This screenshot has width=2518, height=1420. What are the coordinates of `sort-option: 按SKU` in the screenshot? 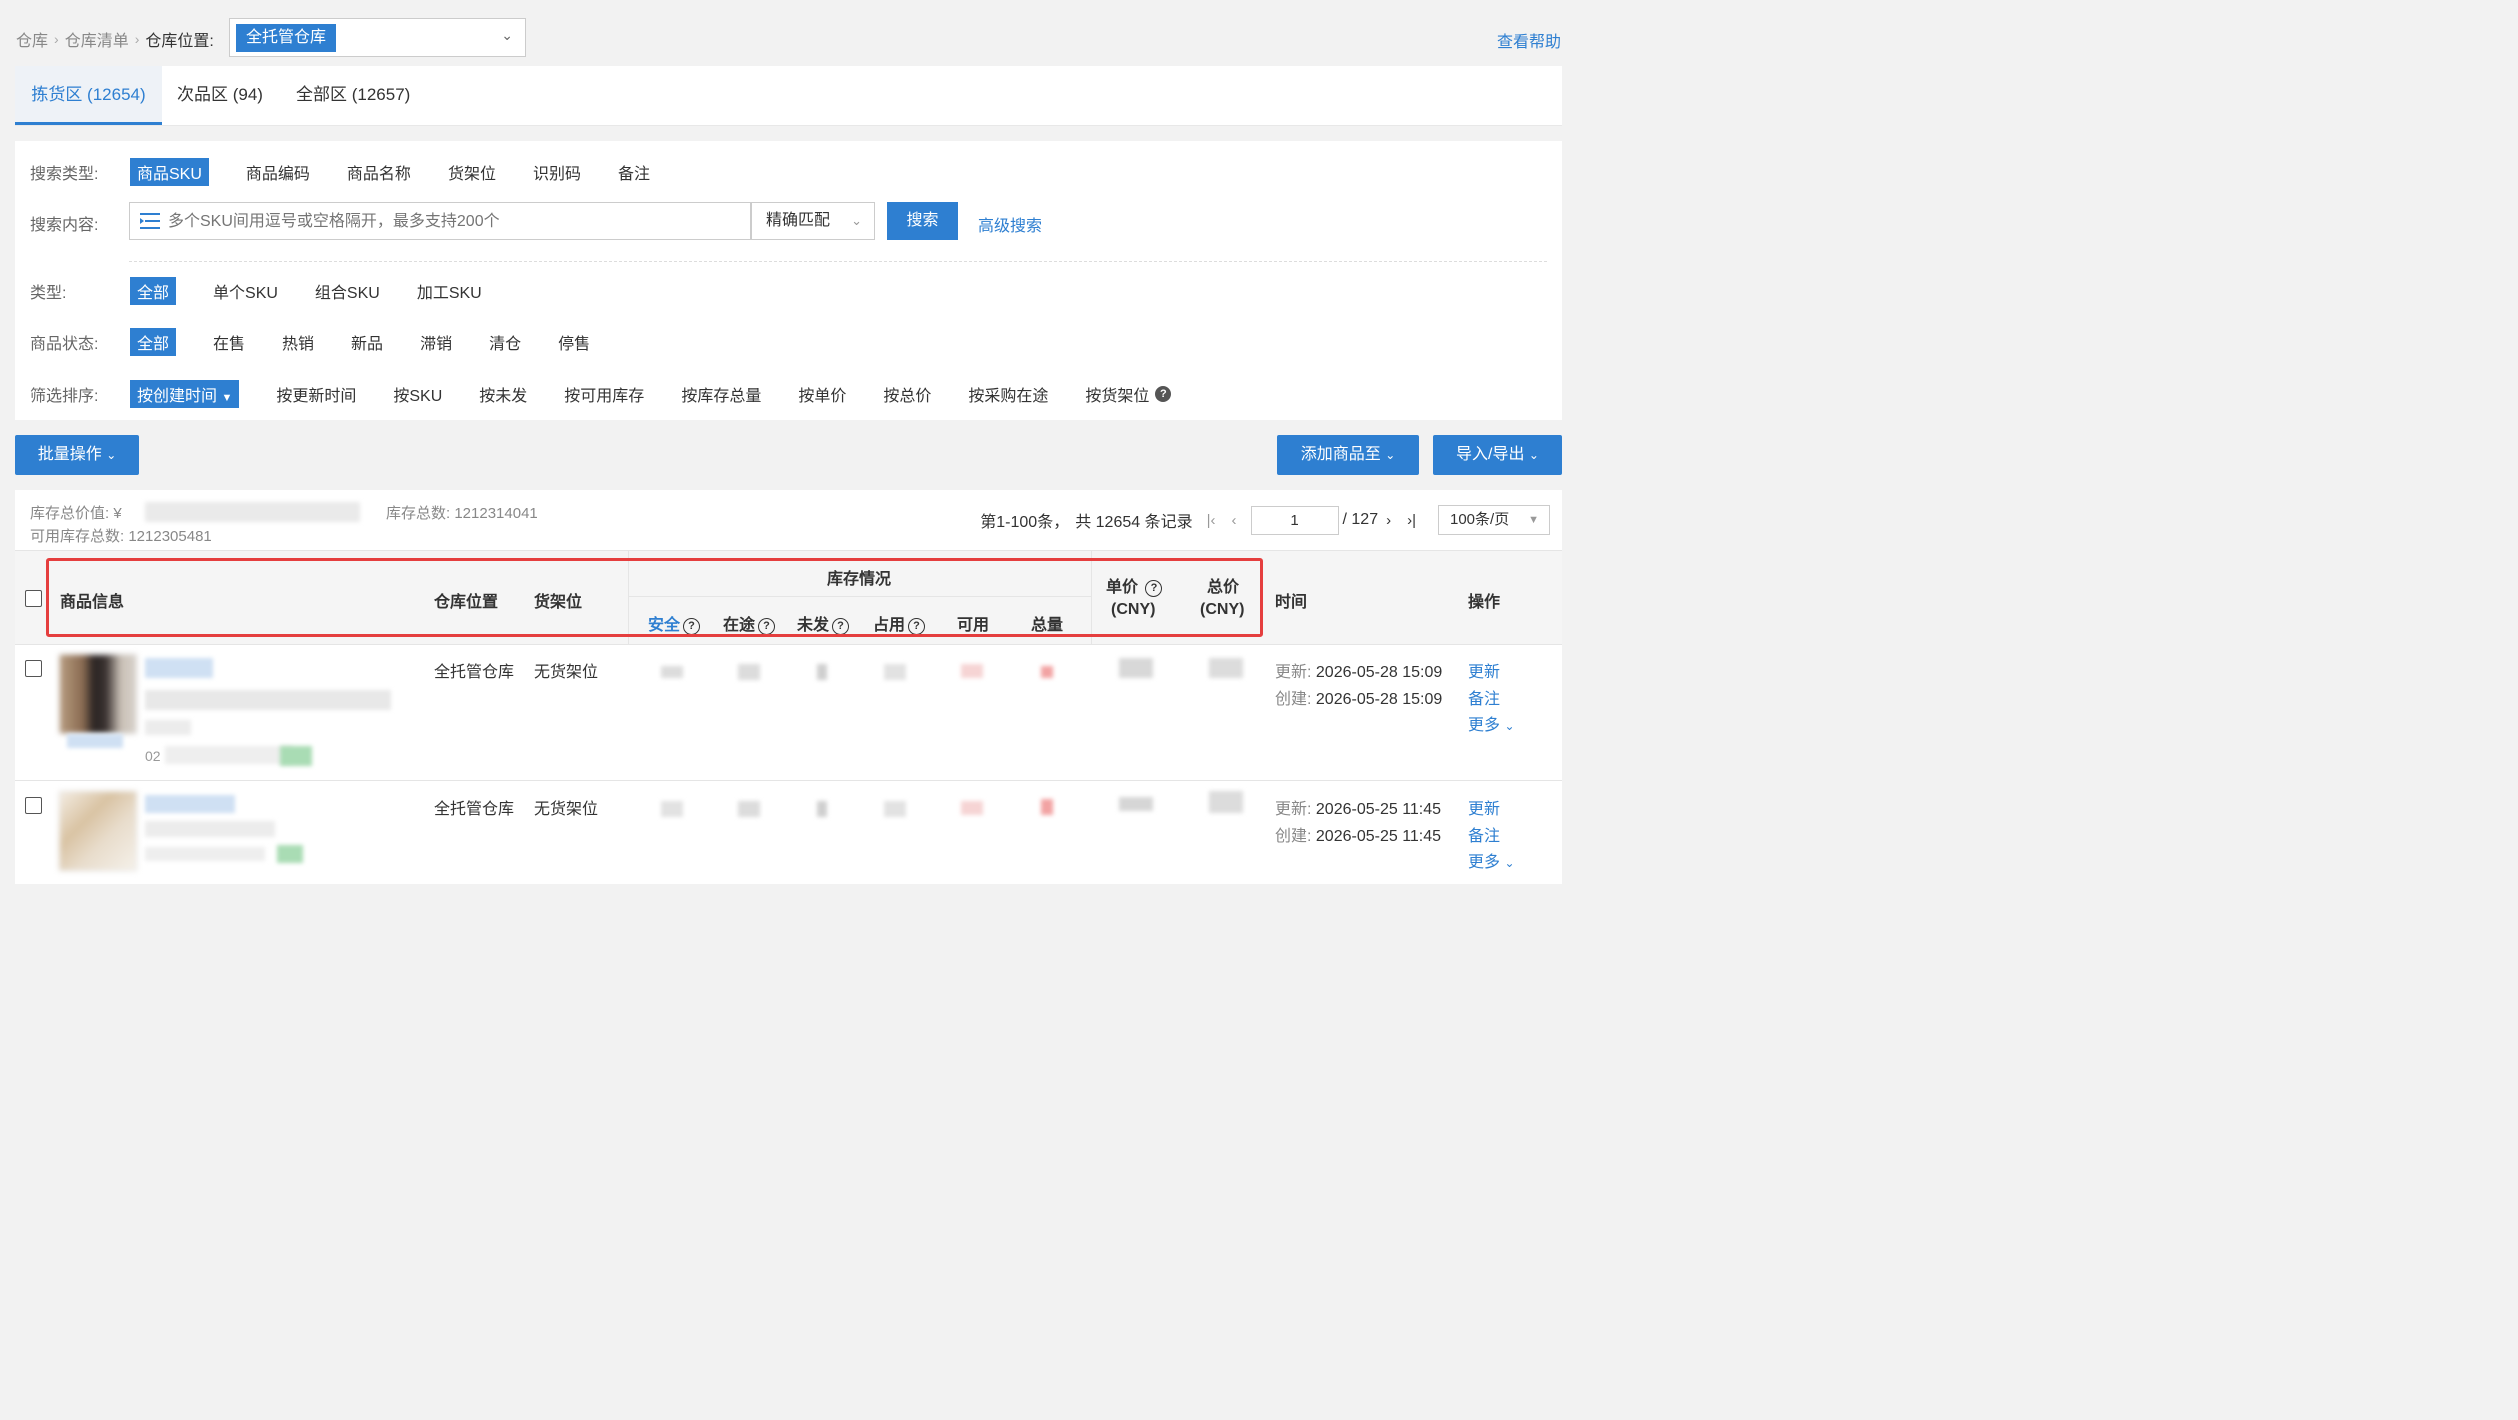 It's located at (417, 394).